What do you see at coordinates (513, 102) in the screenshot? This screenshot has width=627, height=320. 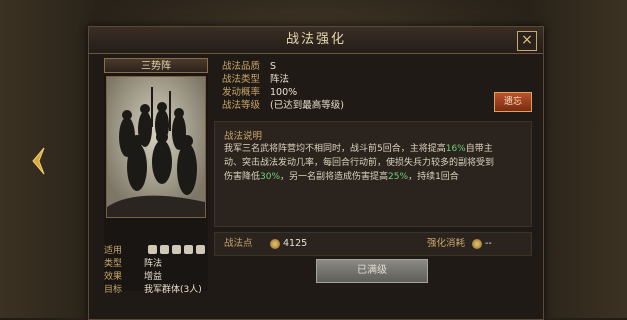 I see `forget-button: 遗忘` at bounding box center [513, 102].